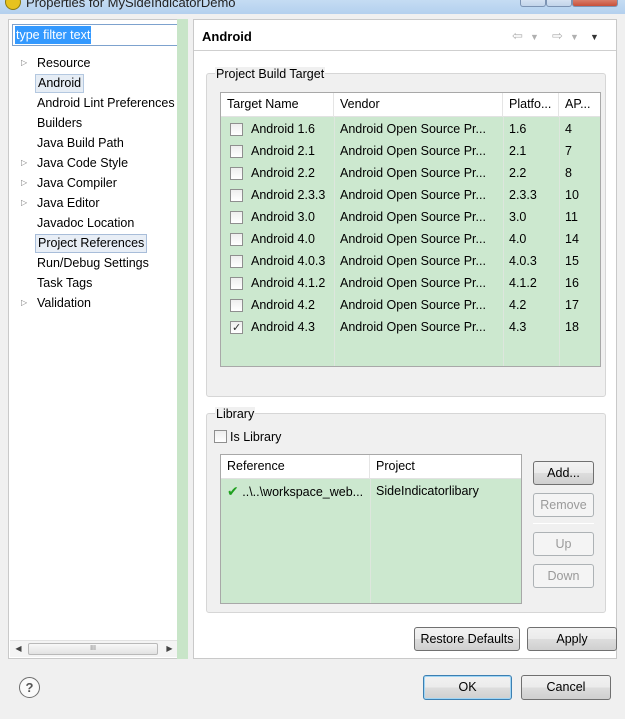  What do you see at coordinates (467, 687) in the screenshot?
I see `ok-button: OK` at bounding box center [467, 687].